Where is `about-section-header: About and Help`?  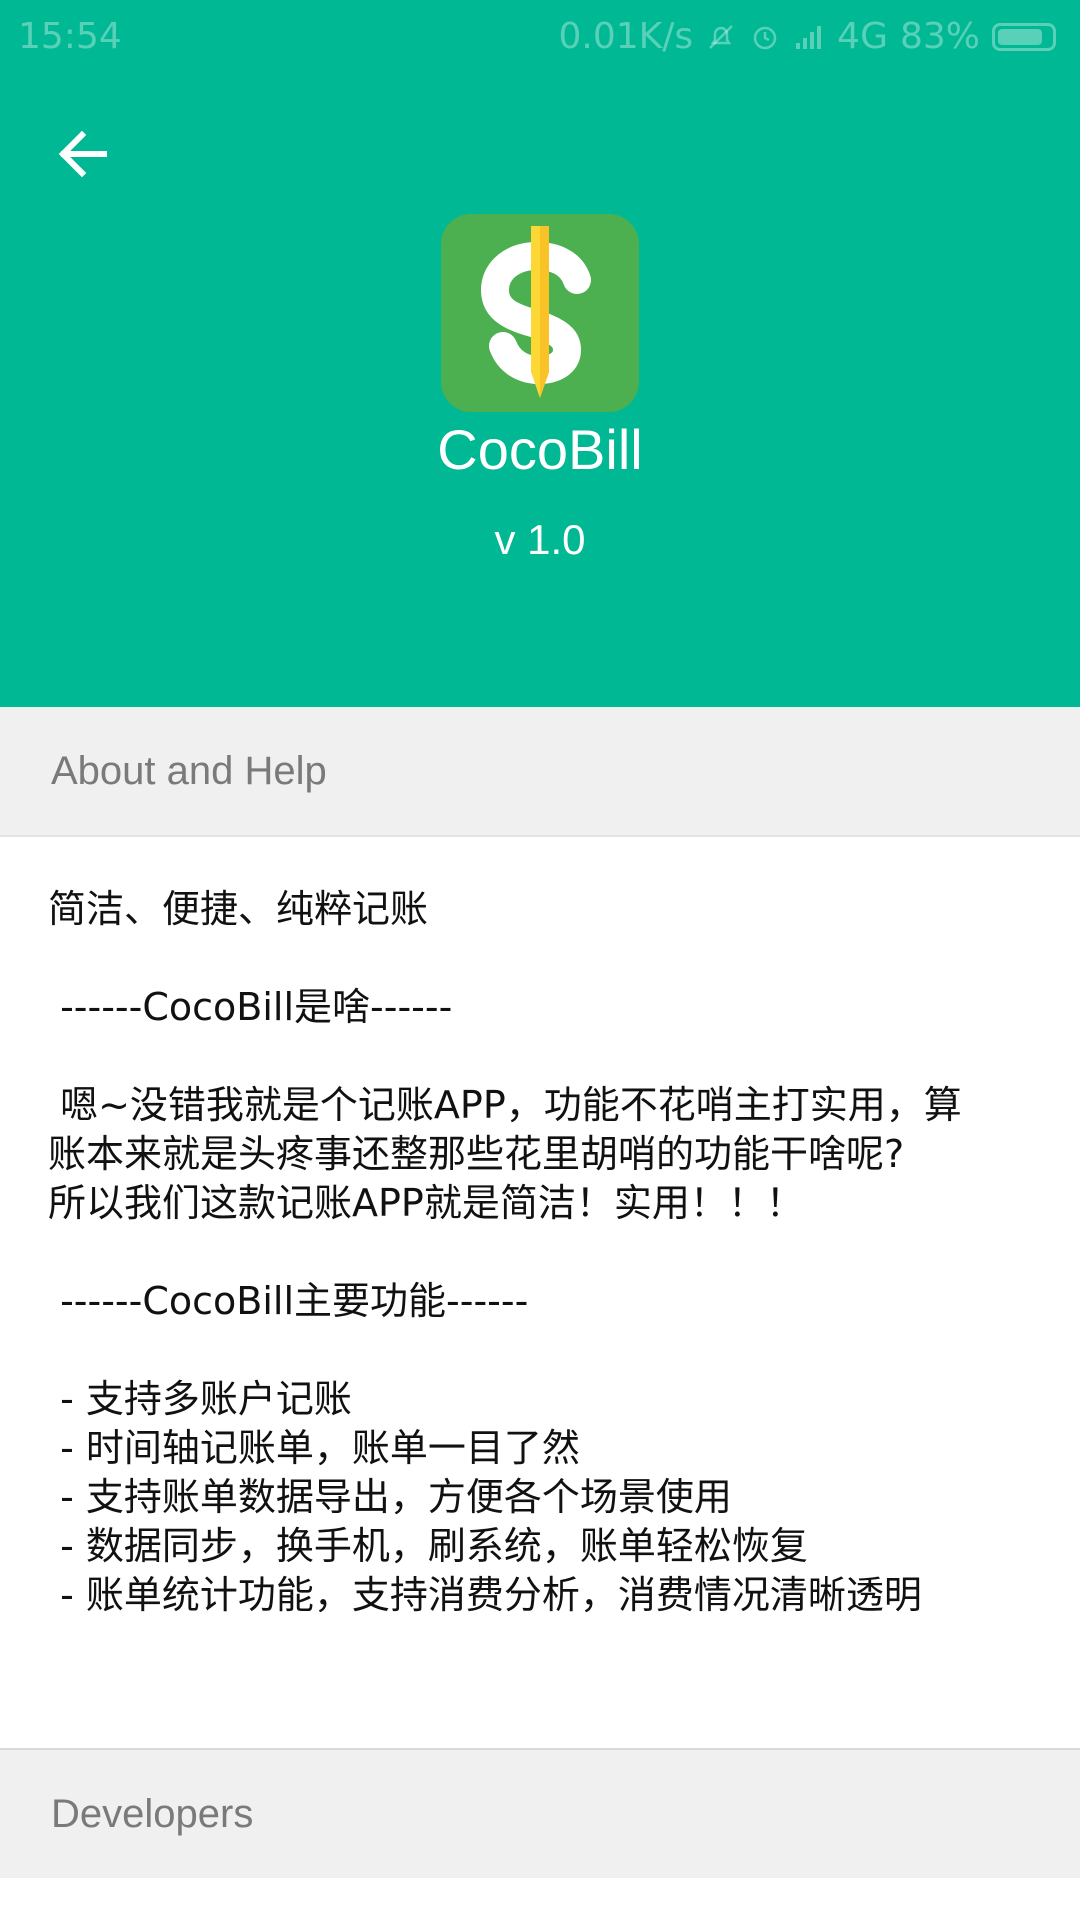 about-section-header: About and Help is located at coordinates (540, 772).